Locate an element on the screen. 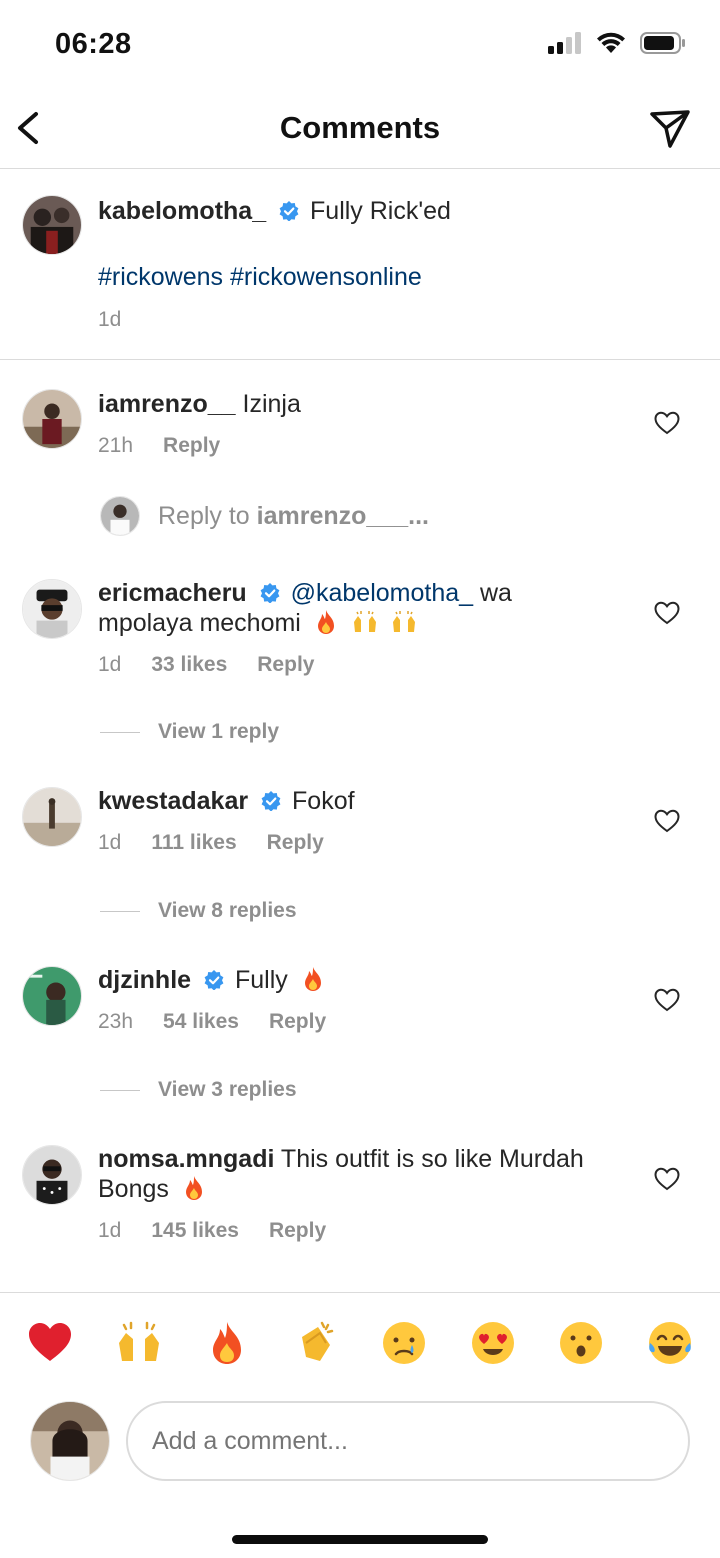 The height and width of the screenshot is (1558, 720). reply-to-label: Reply to is located at coordinates (204, 515).